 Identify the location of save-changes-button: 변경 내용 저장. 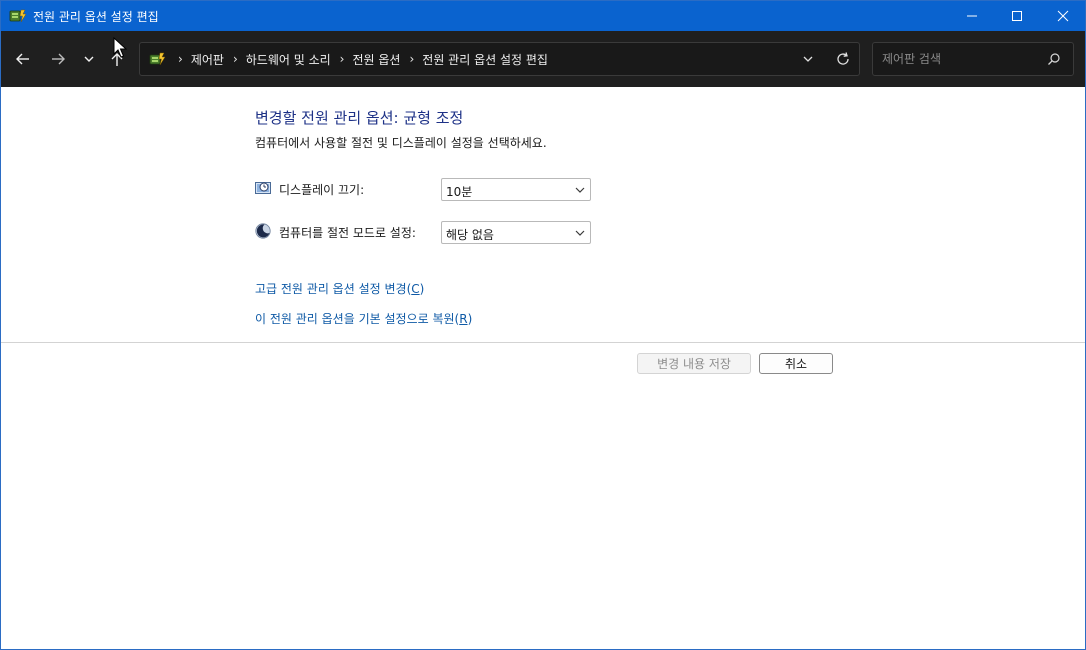
(694, 363).